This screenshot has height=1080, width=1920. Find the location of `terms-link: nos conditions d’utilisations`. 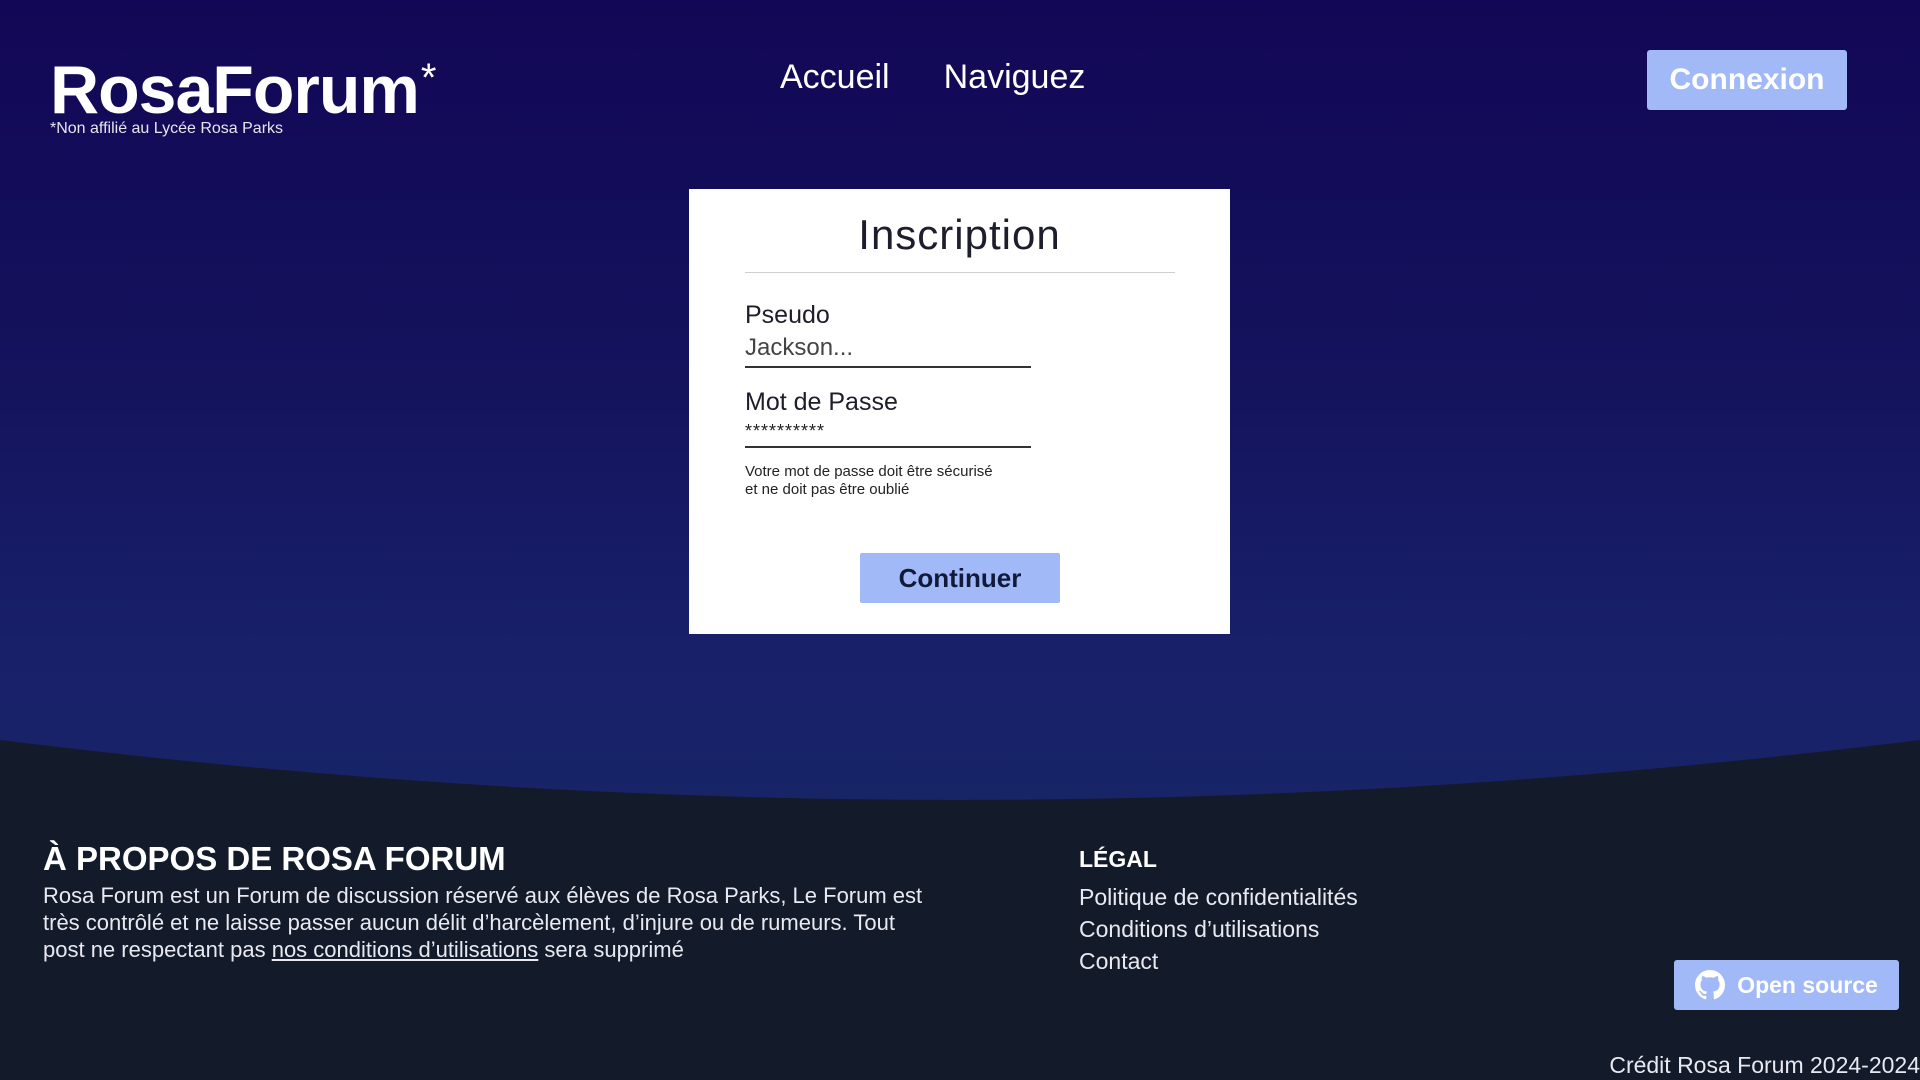

terms-link: nos conditions d’utilisations is located at coordinates (405, 949).